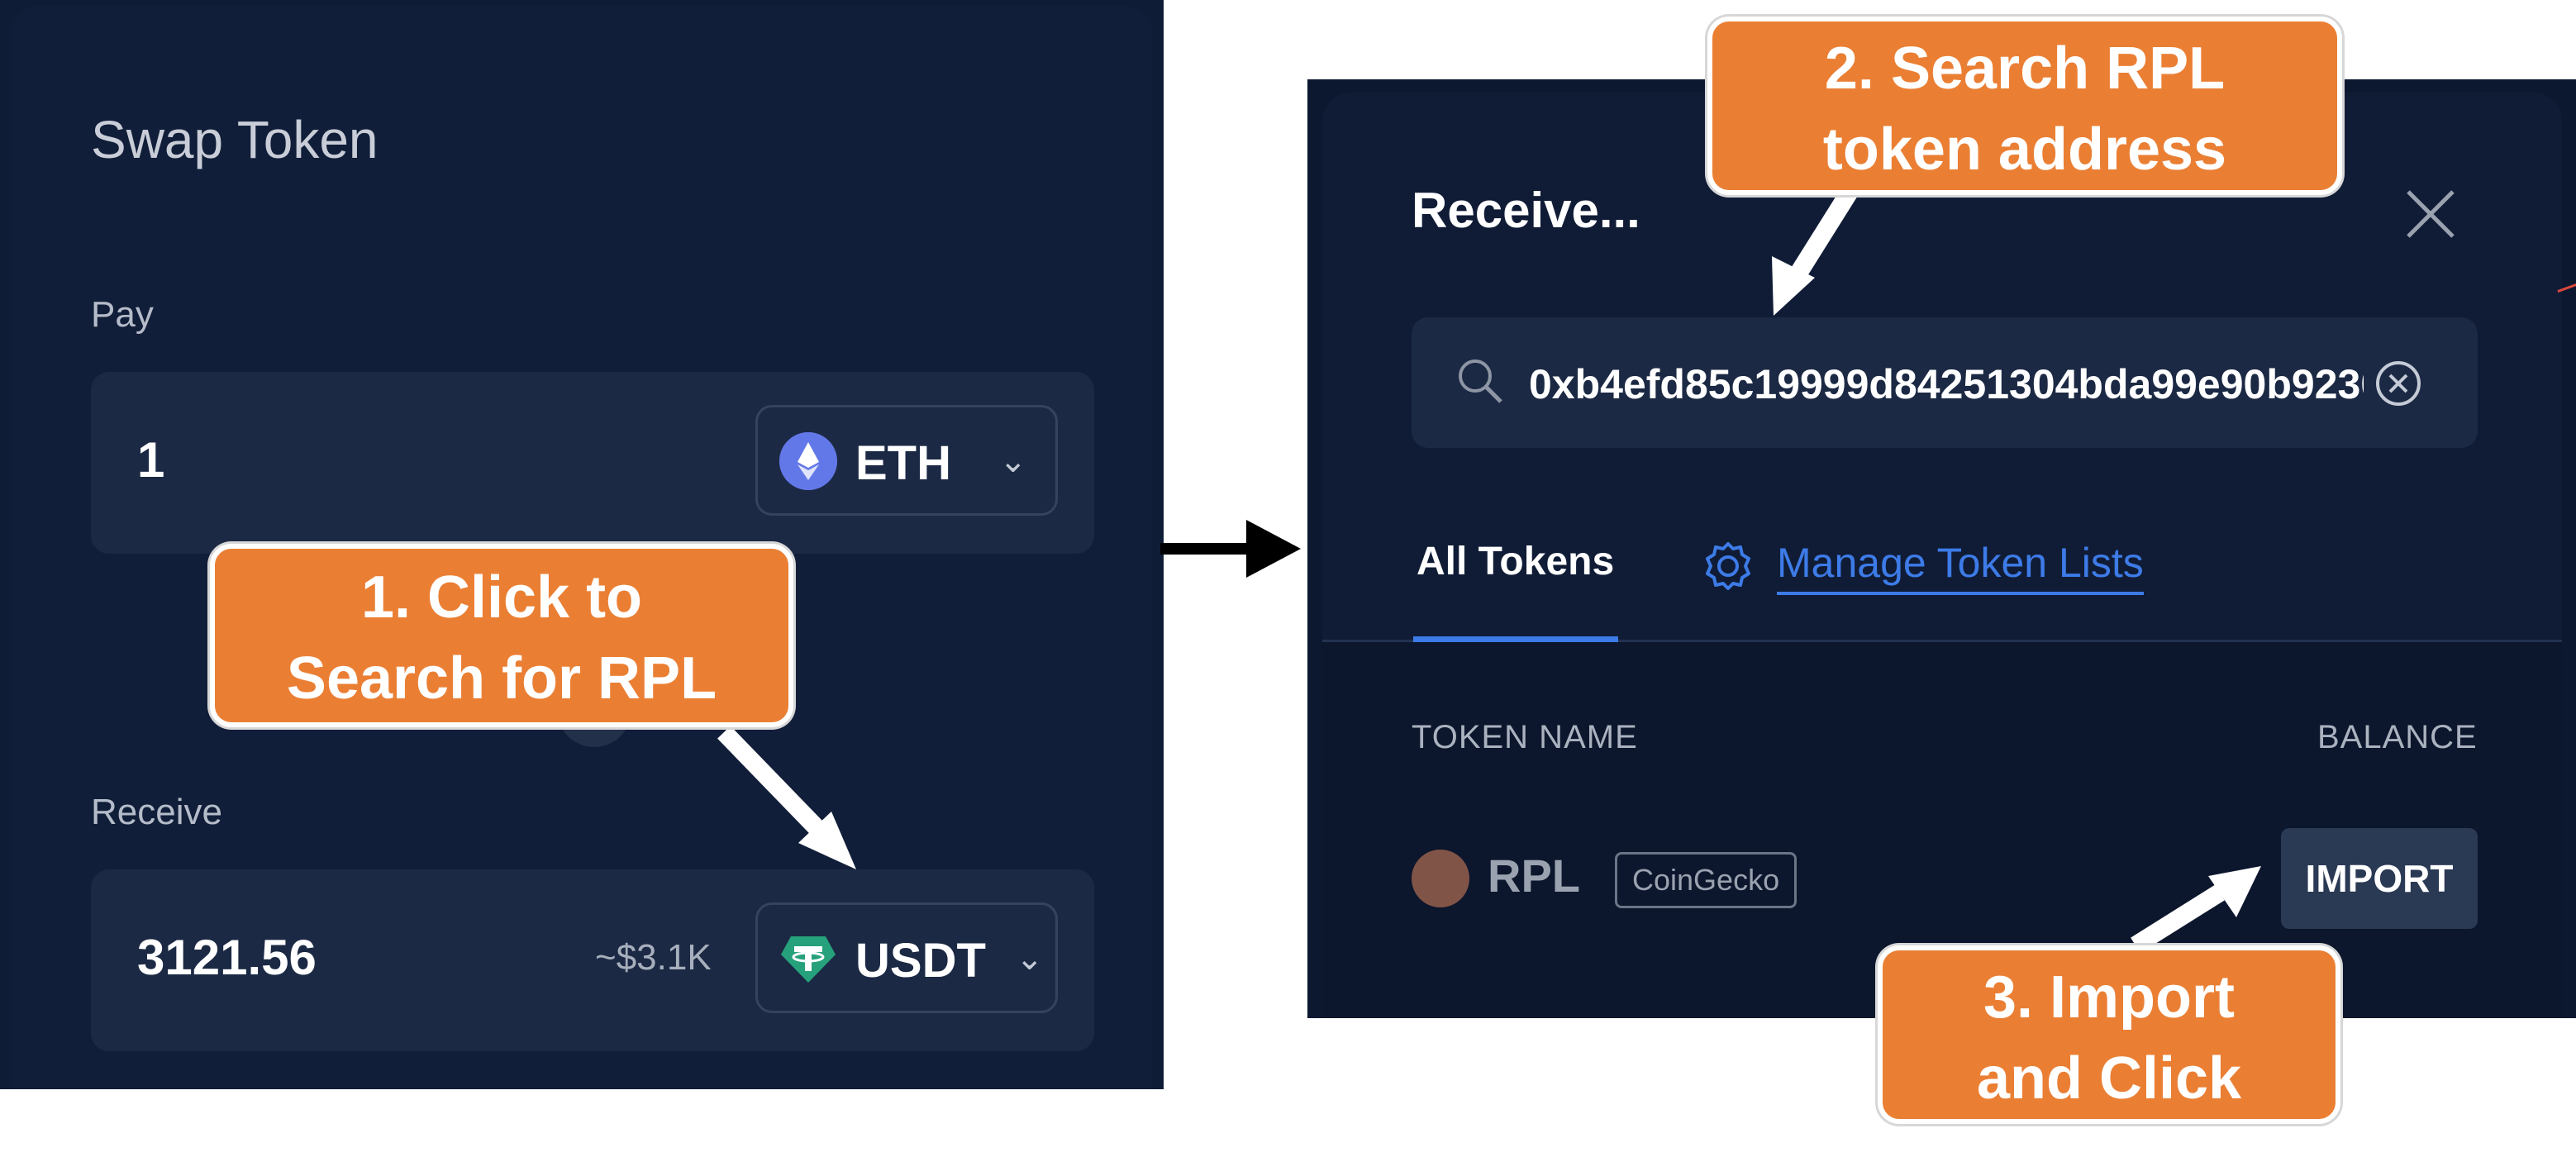 The height and width of the screenshot is (1157, 2576). Describe the element at coordinates (1728, 566) in the screenshot. I see `gear-icon` at that location.